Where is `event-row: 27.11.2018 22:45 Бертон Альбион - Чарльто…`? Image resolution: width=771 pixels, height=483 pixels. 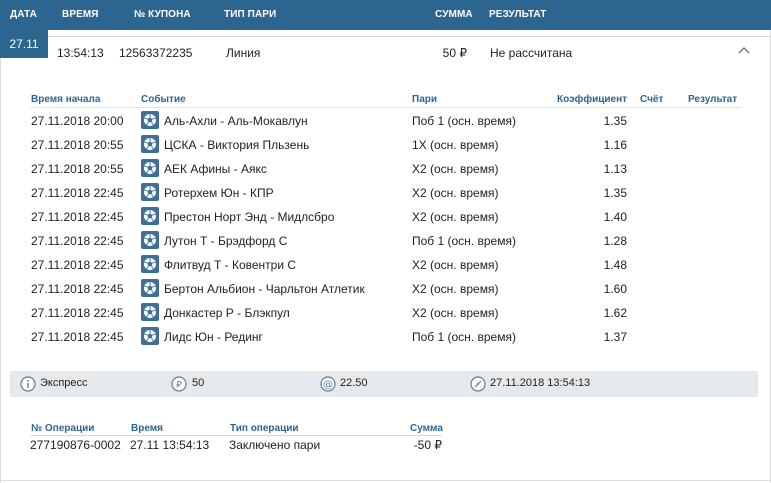 event-row: 27.11.2018 22:45 Бертон Альбион - Чарльто… is located at coordinates (385, 290).